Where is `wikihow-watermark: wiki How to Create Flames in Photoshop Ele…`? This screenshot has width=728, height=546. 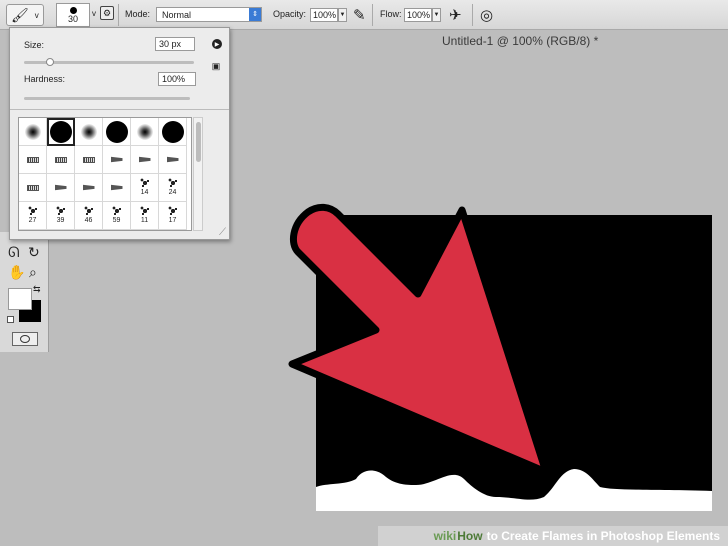 wikihow-watermark: wiki How to Create Flames in Photoshop Ele… is located at coordinates (553, 536).